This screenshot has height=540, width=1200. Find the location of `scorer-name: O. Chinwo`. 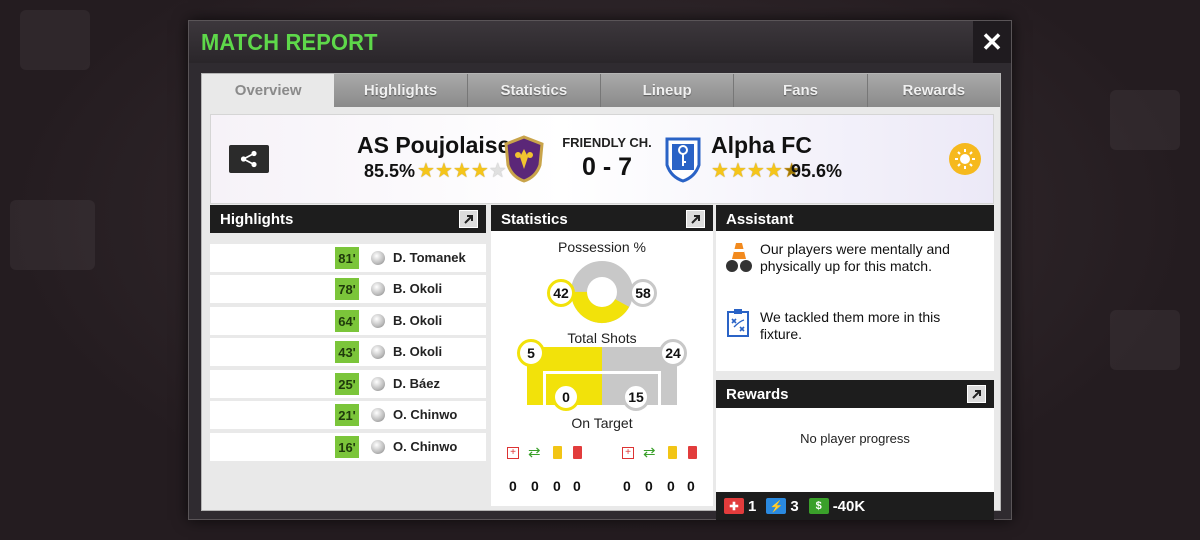

scorer-name: O. Chinwo is located at coordinates (425, 446).